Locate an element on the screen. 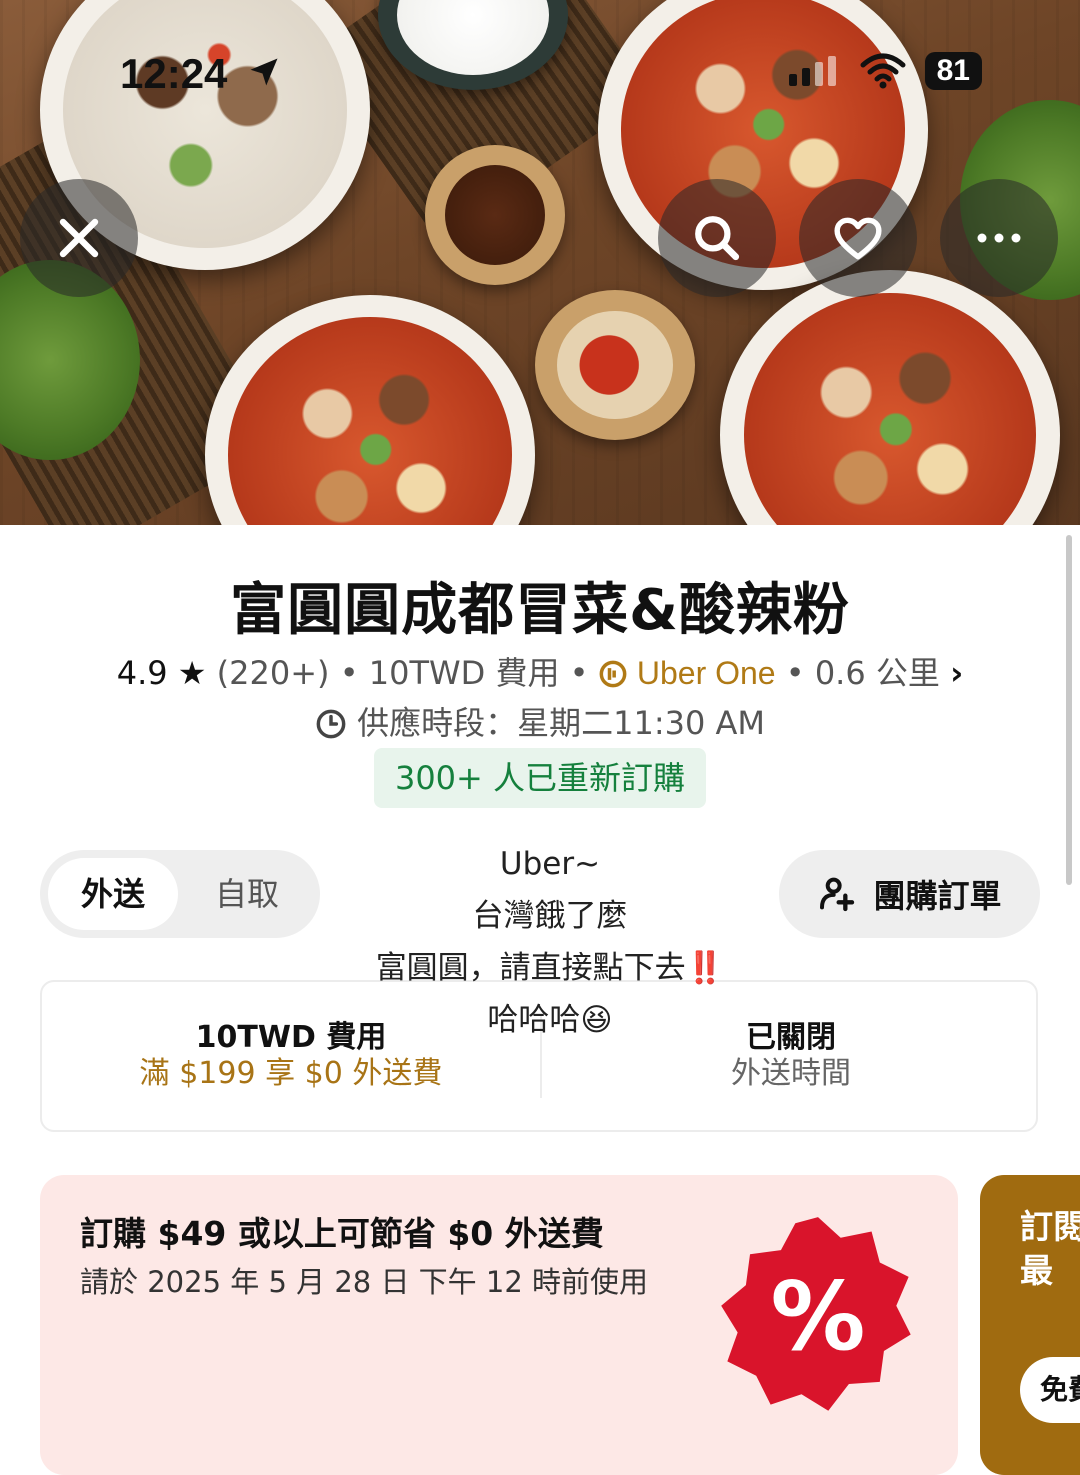  battery-indicator: 81 is located at coordinates (953, 71).